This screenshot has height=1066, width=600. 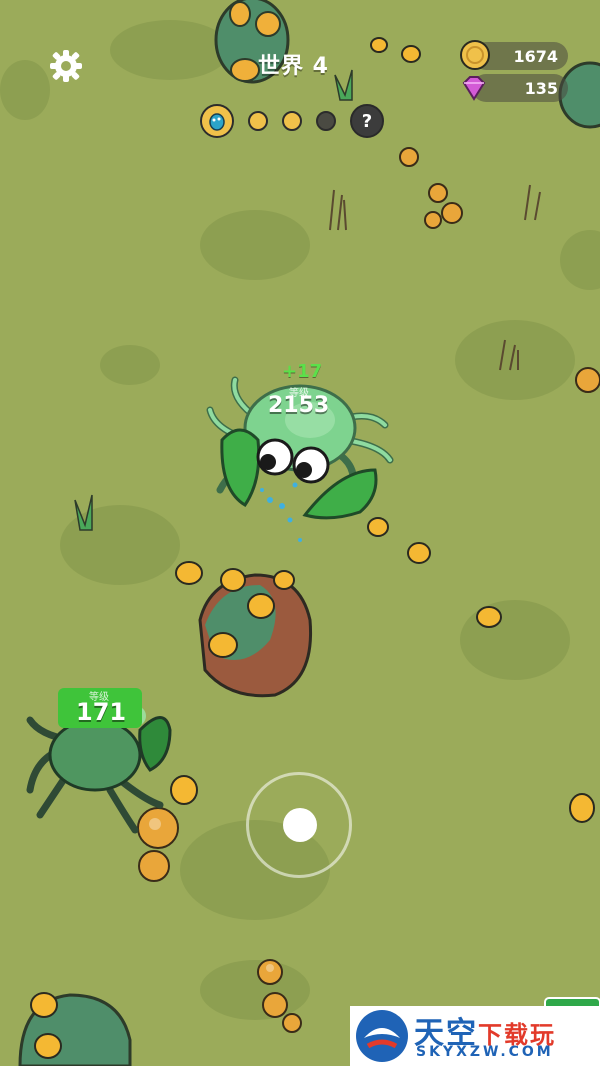 I want to click on coin-count: 1674, so click(x=535, y=56).